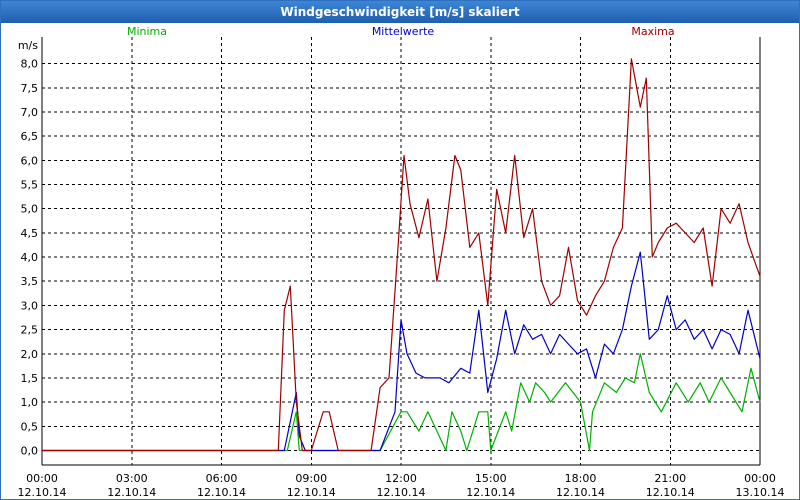 The image size is (800, 500). I want to click on legend-maxima: Maxima, so click(652, 31).